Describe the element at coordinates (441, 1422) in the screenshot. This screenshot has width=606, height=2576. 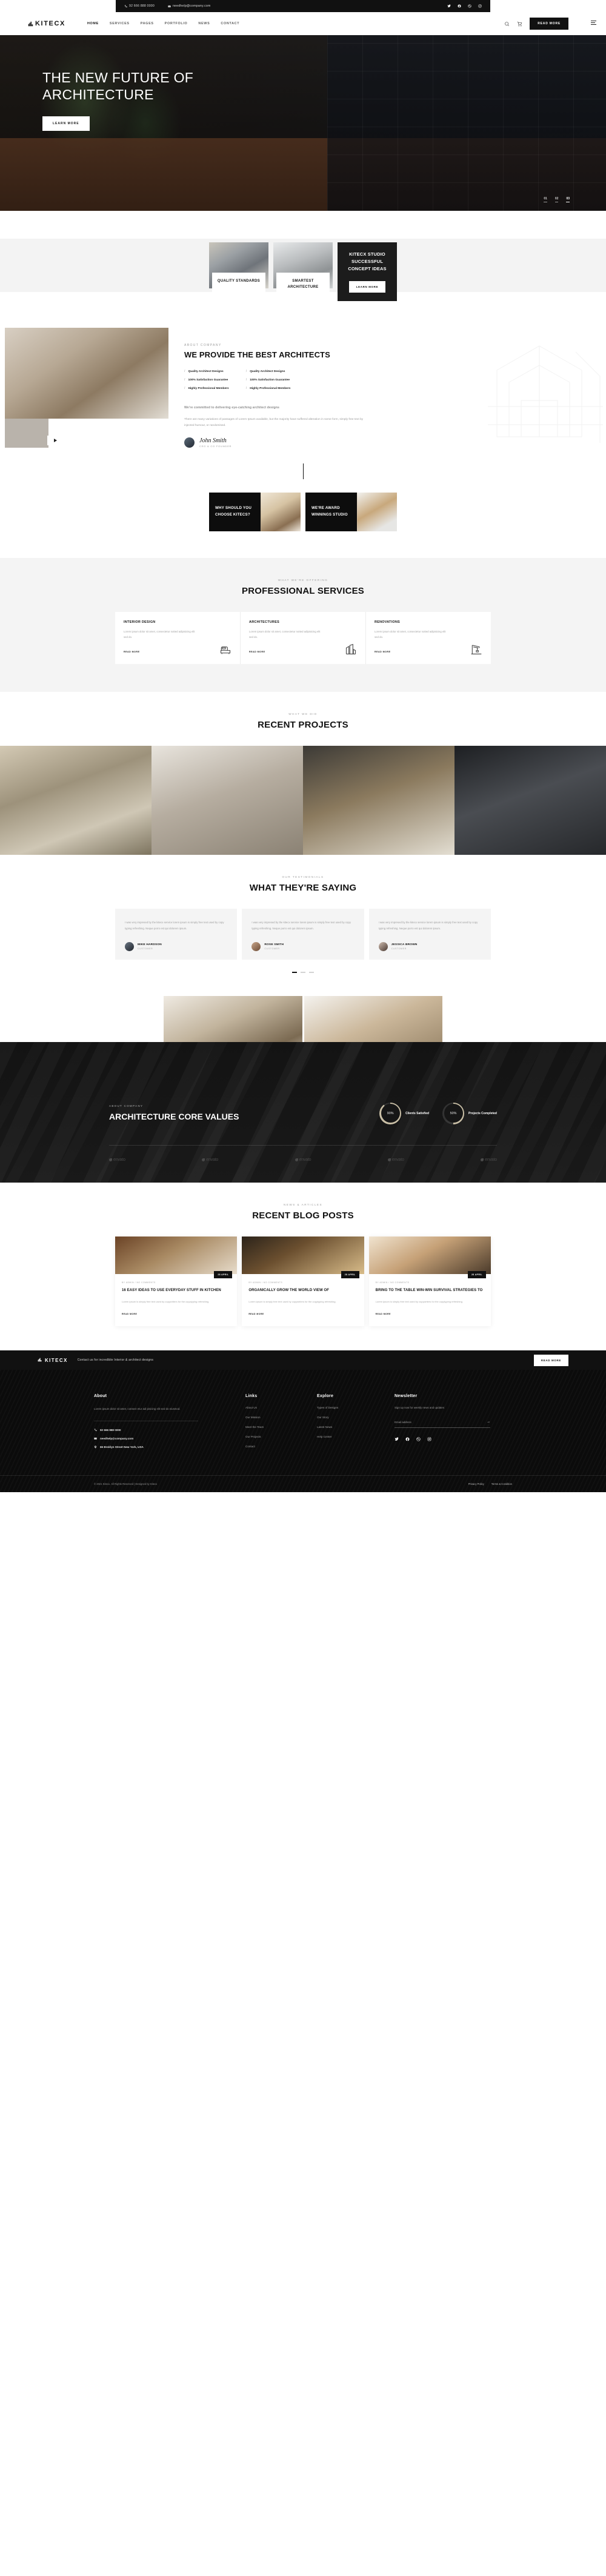
I see `newsletter-email-input` at that location.